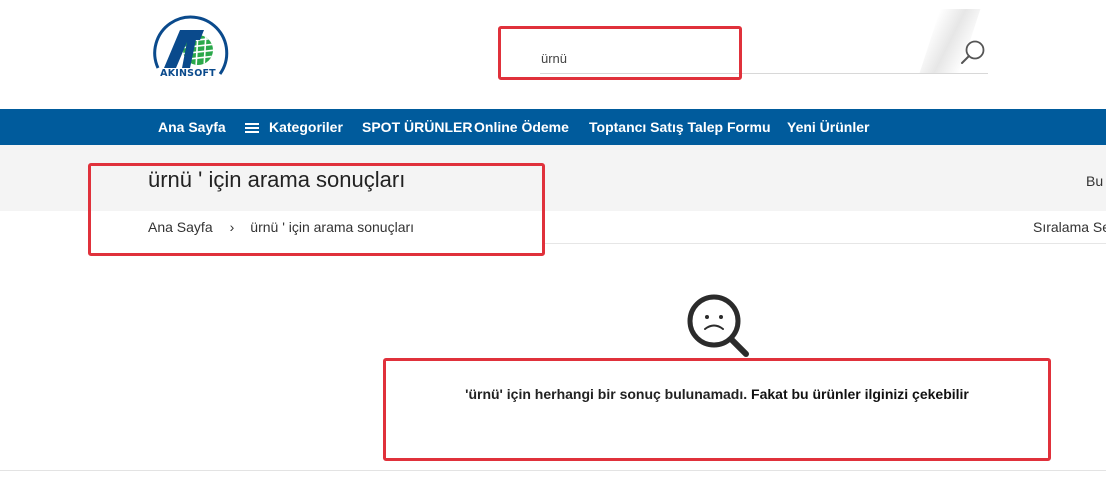 This screenshot has height=480, width=1106. What do you see at coordinates (277, 179) in the screenshot?
I see `page-title: ürnü ' için arama sonuçları` at bounding box center [277, 179].